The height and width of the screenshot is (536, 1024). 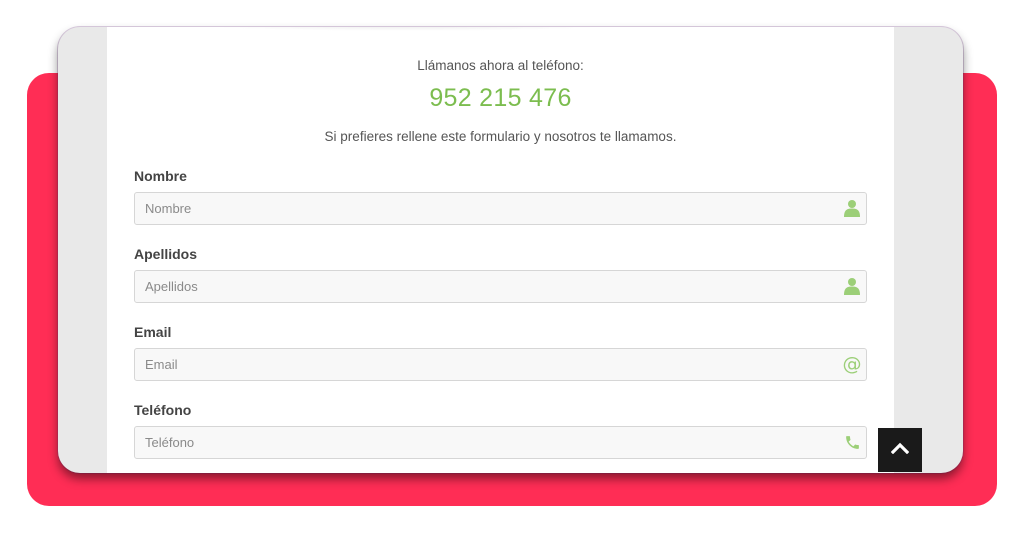 I want to click on phone-icon, so click(x=852, y=442).